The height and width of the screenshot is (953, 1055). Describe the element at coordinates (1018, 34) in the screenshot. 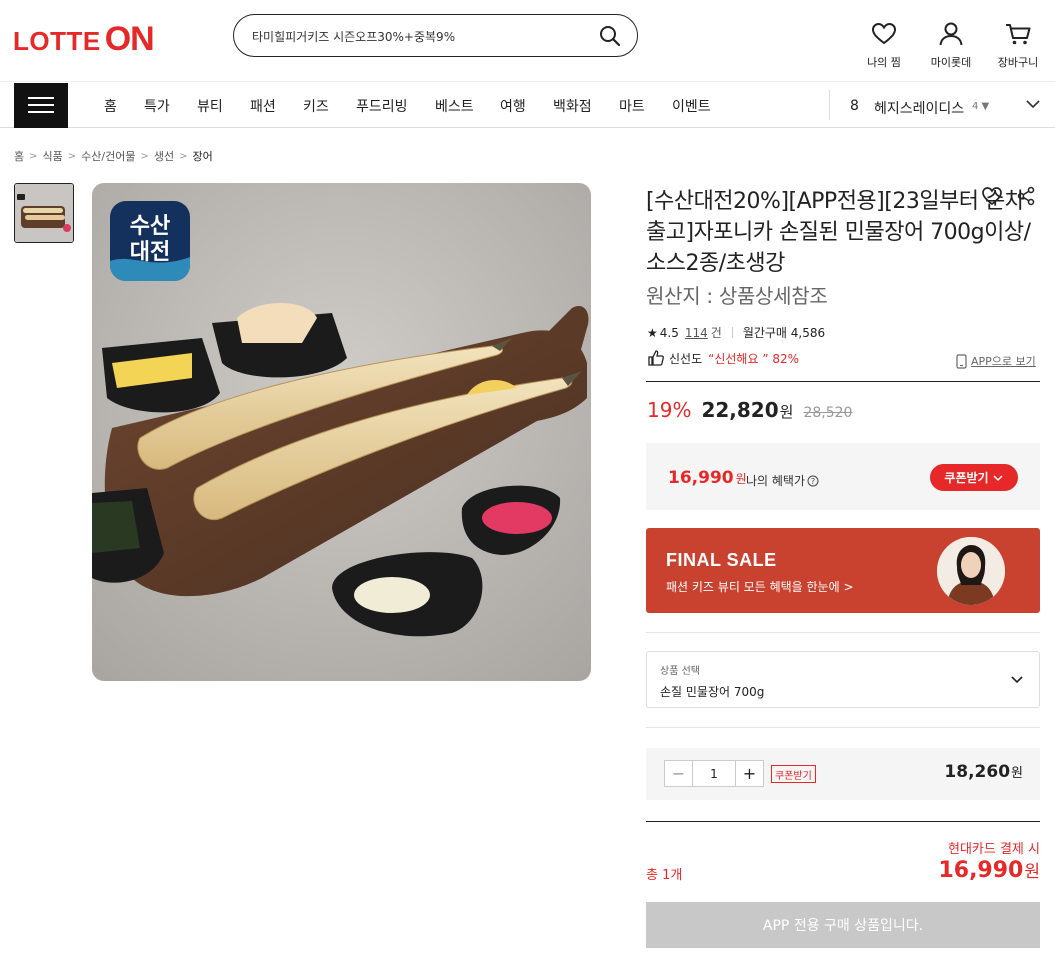

I see `cart-icon` at that location.